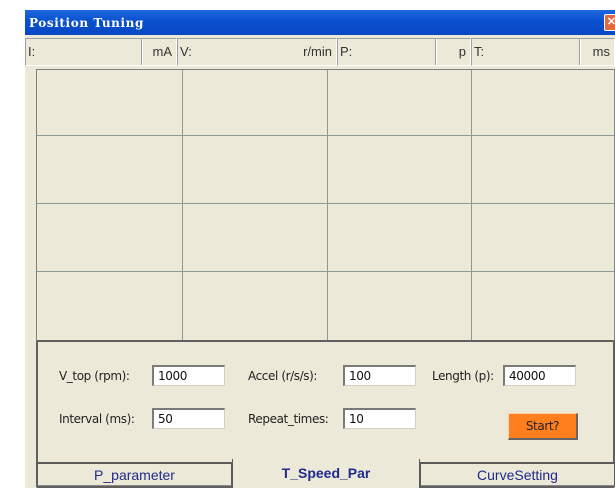 The height and width of the screenshot is (488, 615). What do you see at coordinates (379, 418) in the screenshot?
I see `repeat-times-input: 10` at bounding box center [379, 418].